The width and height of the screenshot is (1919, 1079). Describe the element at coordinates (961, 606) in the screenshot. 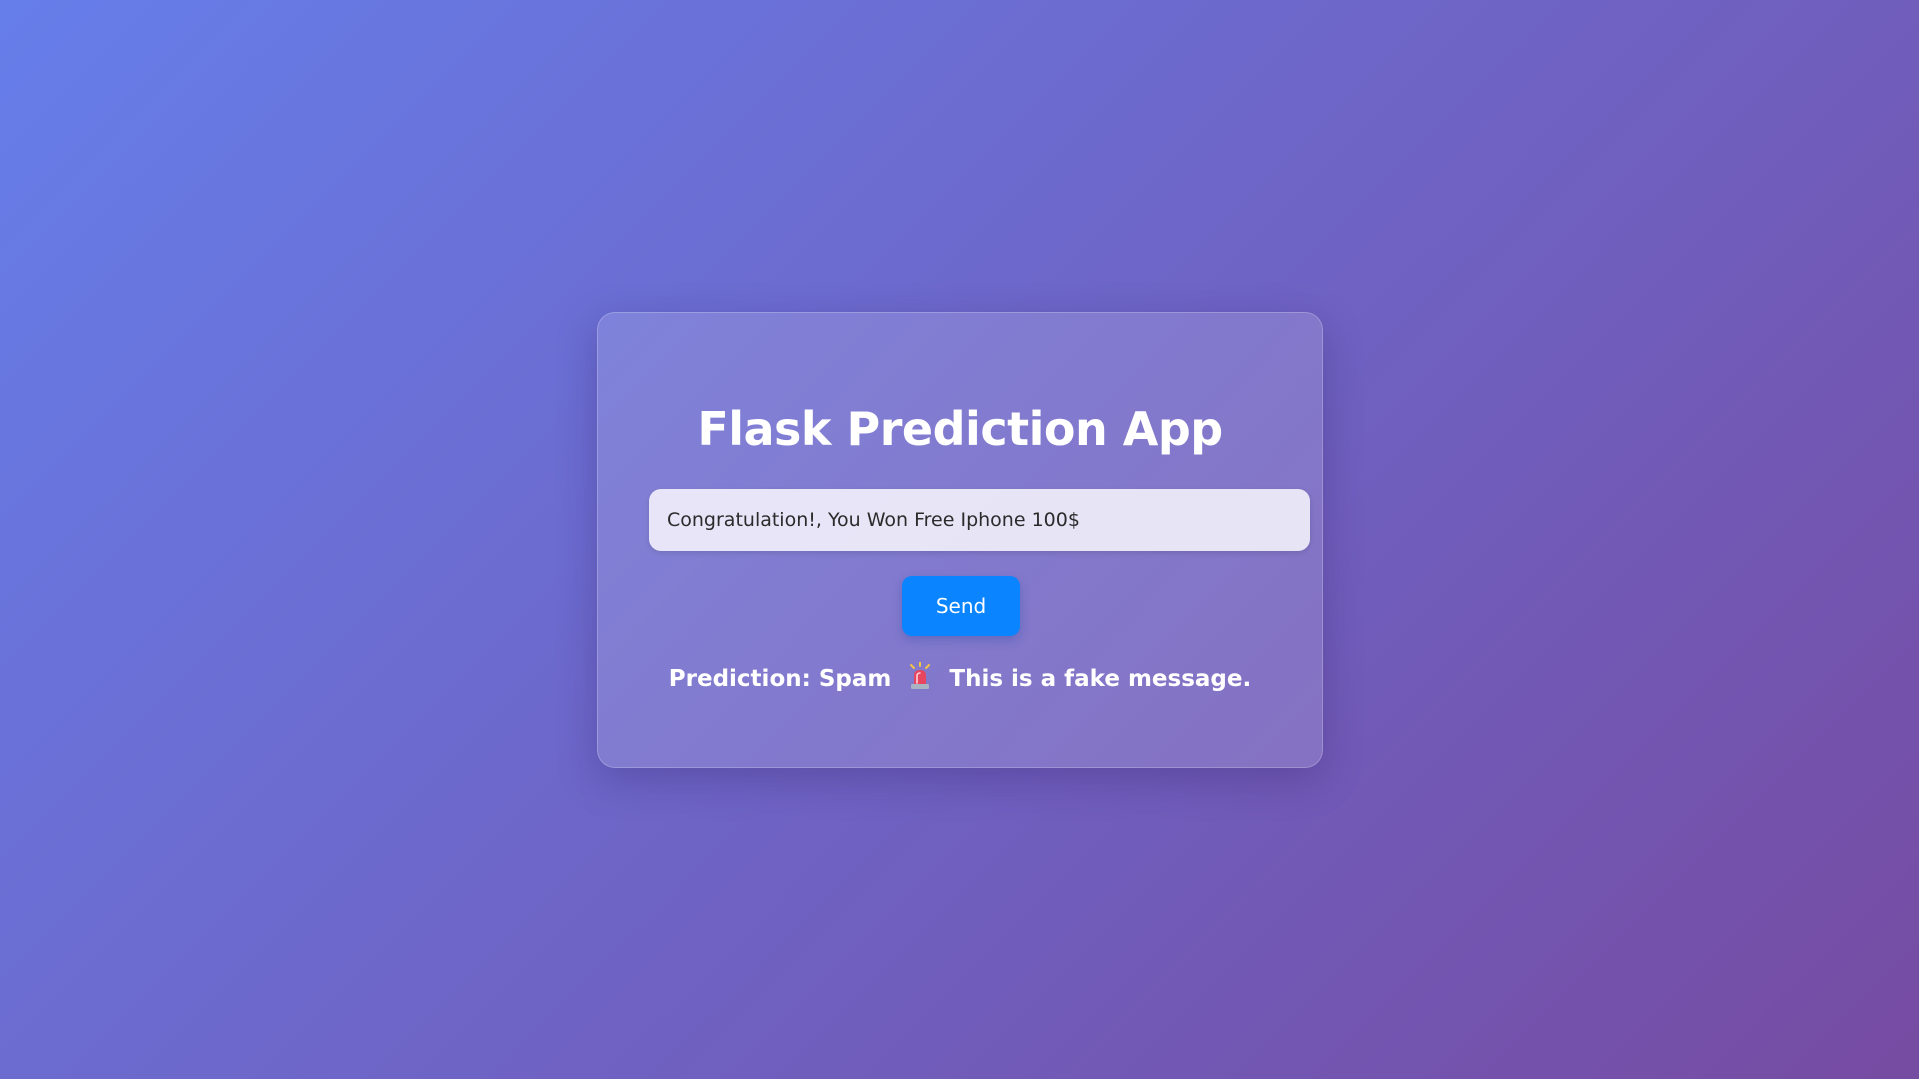

I see `send-button: Send` at that location.